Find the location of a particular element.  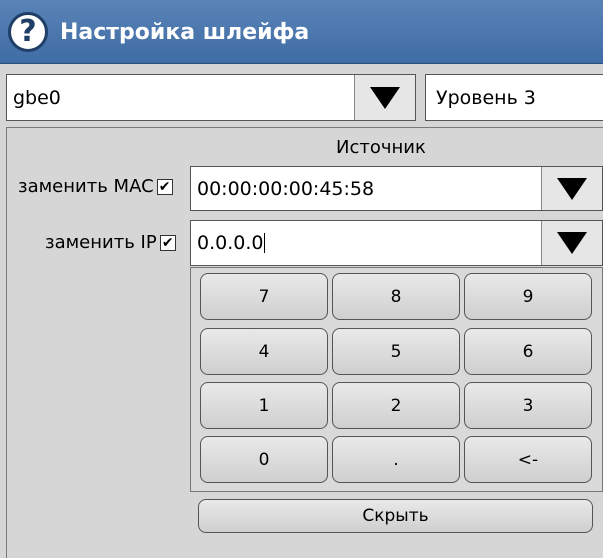

key-1: 1 is located at coordinates (264, 405).